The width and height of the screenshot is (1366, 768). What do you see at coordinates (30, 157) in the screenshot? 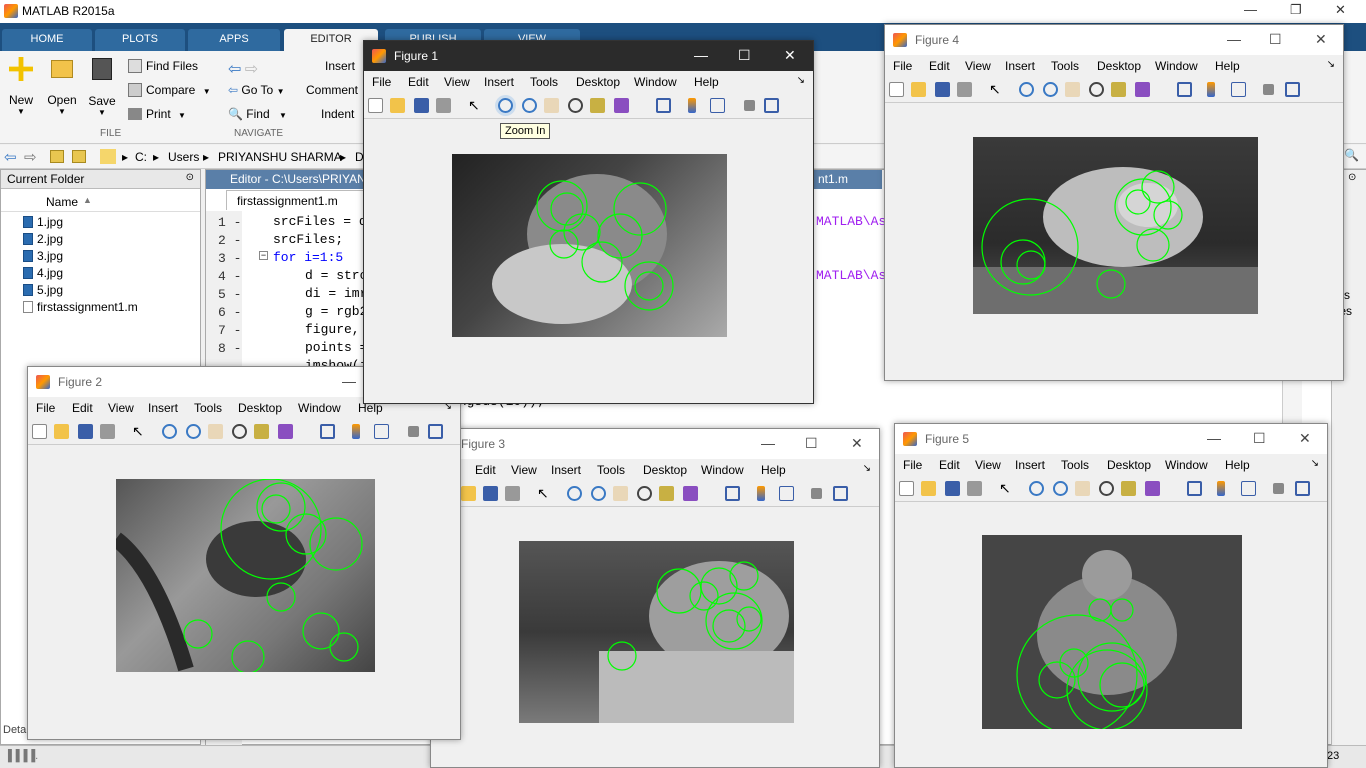
I see `forward-icon: ⇨` at bounding box center [30, 157].